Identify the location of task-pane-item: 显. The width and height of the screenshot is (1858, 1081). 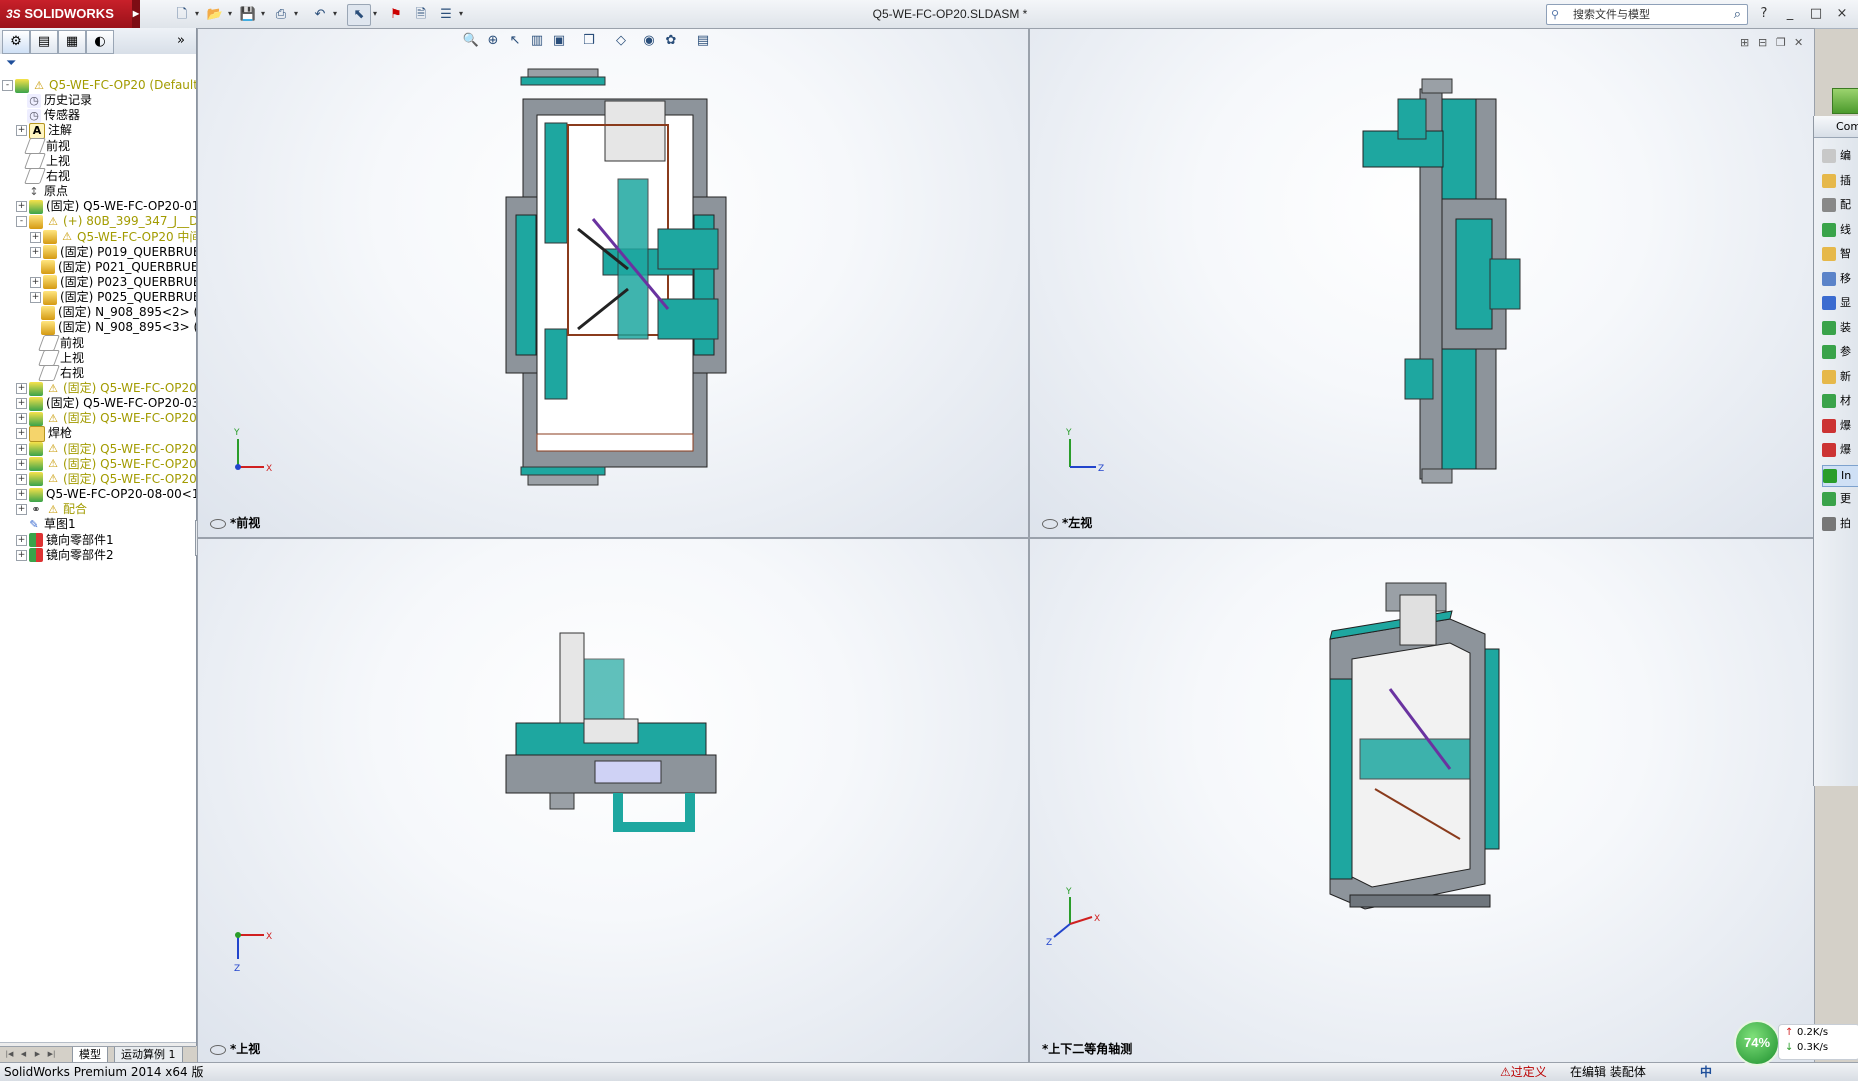
(1840, 303).